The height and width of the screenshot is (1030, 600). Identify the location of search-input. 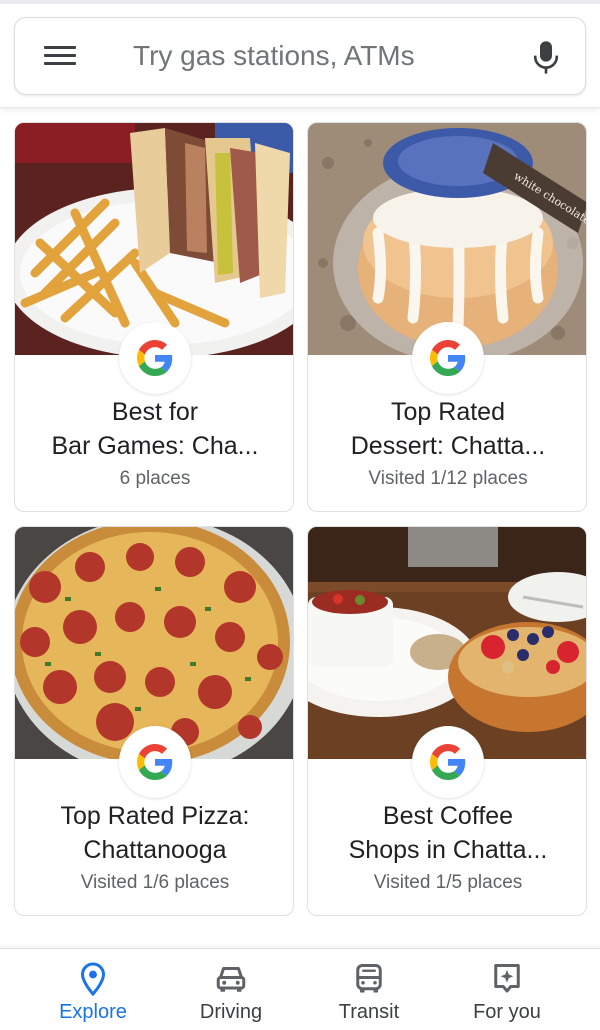
(323, 56).